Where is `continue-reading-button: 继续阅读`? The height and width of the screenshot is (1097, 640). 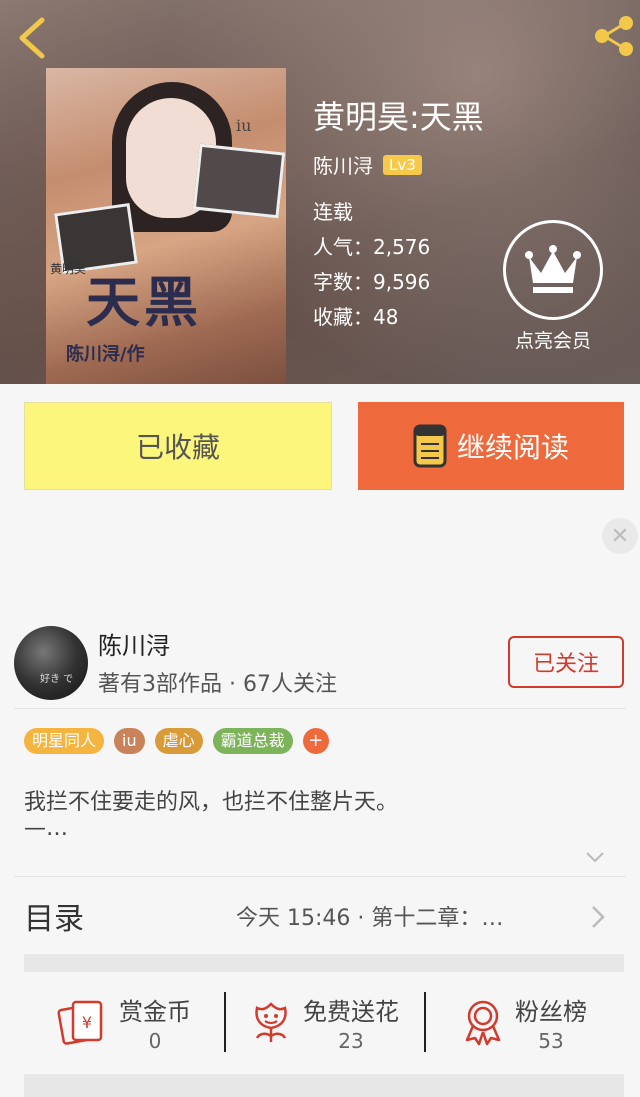 continue-reading-button: 继续阅读 is located at coordinates (491, 446).